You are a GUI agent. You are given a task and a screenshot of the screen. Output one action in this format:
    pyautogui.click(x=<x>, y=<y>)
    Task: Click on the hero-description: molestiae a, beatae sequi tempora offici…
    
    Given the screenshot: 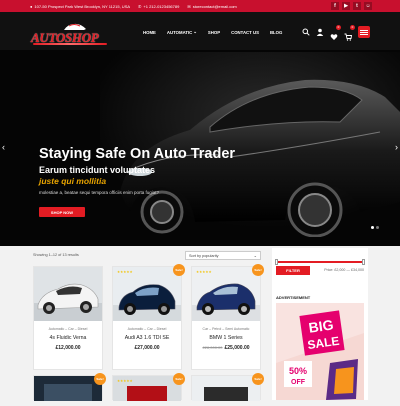 What is the action you would take?
    pyautogui.click(x=99, y=192)
    